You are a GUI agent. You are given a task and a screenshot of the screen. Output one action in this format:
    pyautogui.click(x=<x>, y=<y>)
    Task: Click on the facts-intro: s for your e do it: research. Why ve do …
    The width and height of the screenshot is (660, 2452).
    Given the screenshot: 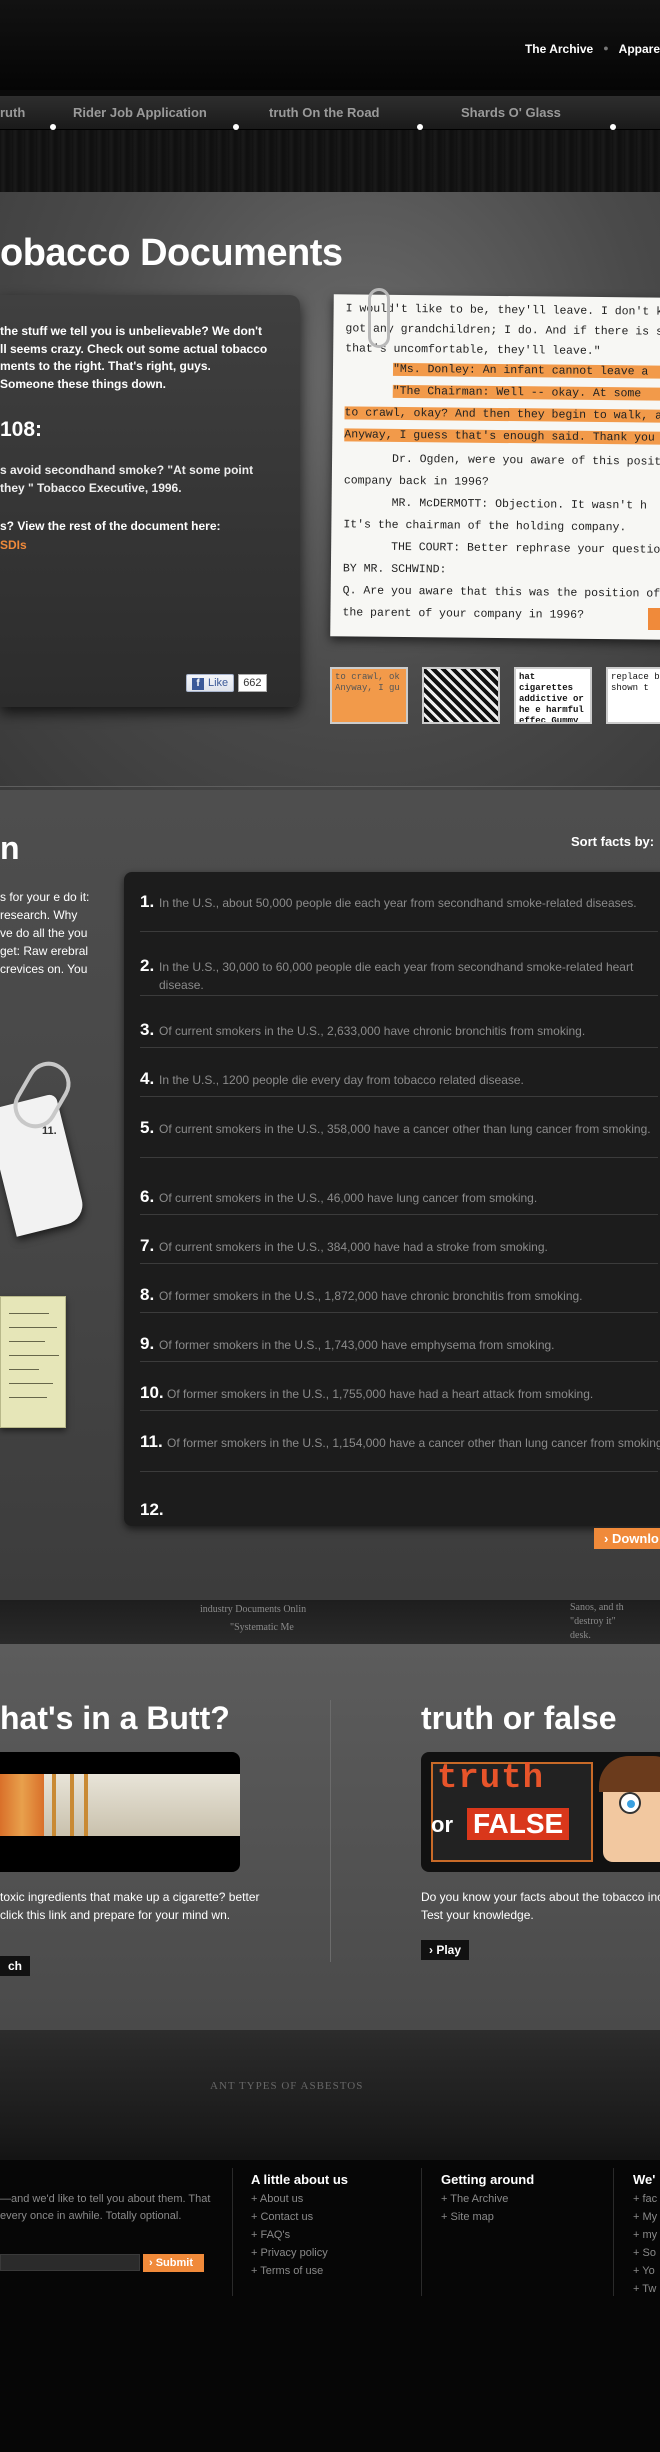 What is the action you would take?
    pyautogui.click(x=45, y=933)
    